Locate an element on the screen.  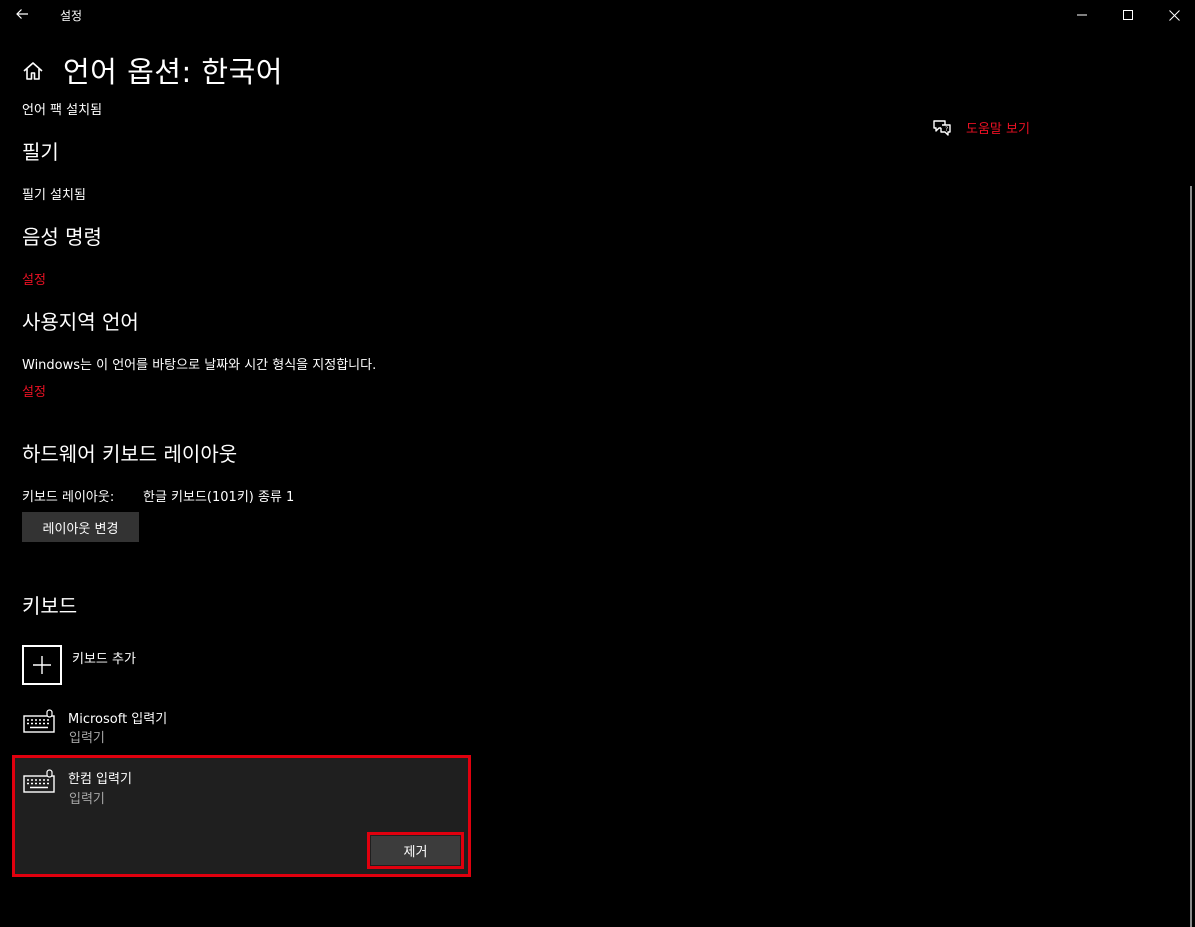
plus-icon is located at coordinates (42, 665).